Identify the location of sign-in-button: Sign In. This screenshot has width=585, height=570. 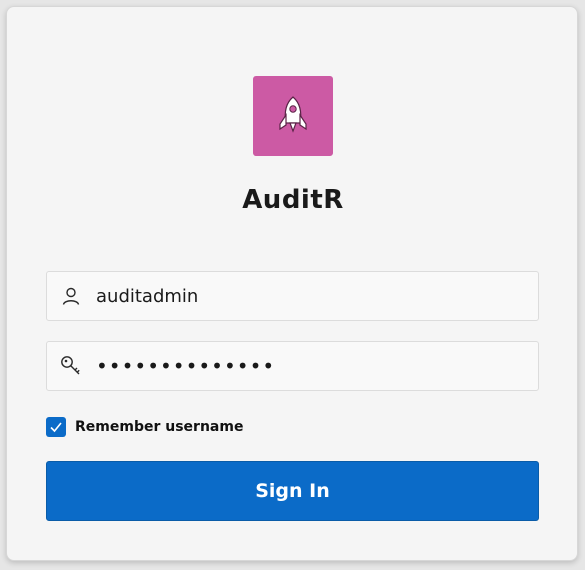
(292, 491).